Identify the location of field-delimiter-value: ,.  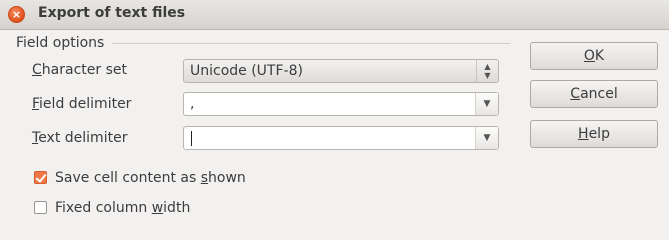
(192, 104).